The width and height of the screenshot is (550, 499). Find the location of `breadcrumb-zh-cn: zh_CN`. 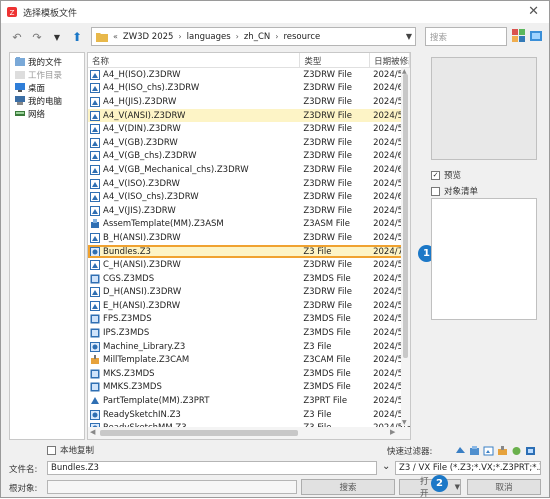

breadcrumb-zh-cn: zh_CN is located at coordinates (257, 37).